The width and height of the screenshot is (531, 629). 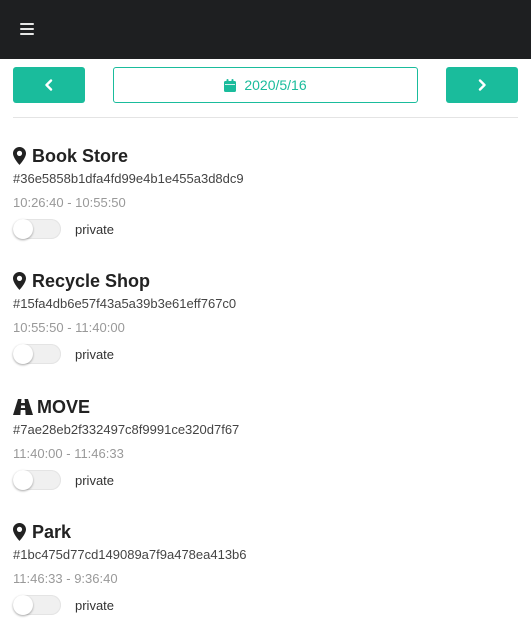 What do you see at coordinates (125, 303) in the screenshot?
I see `entry-id: #15fa4db6e57f43a5a39b3e61eff767c0` at bounding box center [125, 303].